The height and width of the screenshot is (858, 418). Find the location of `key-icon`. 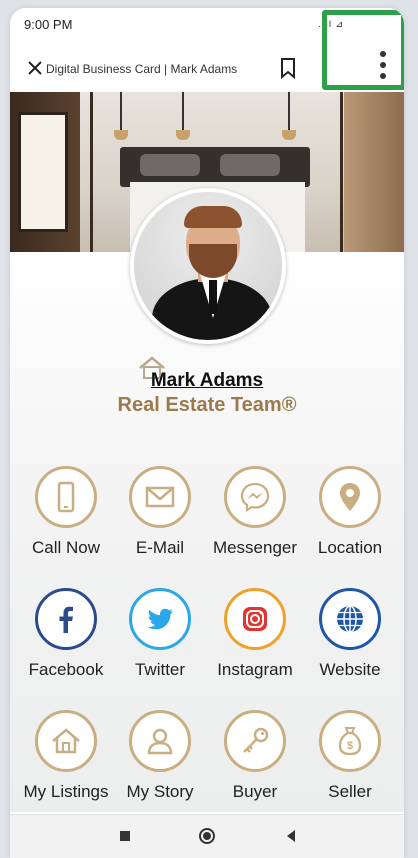

key-icon is located at coordinates (256, 740).